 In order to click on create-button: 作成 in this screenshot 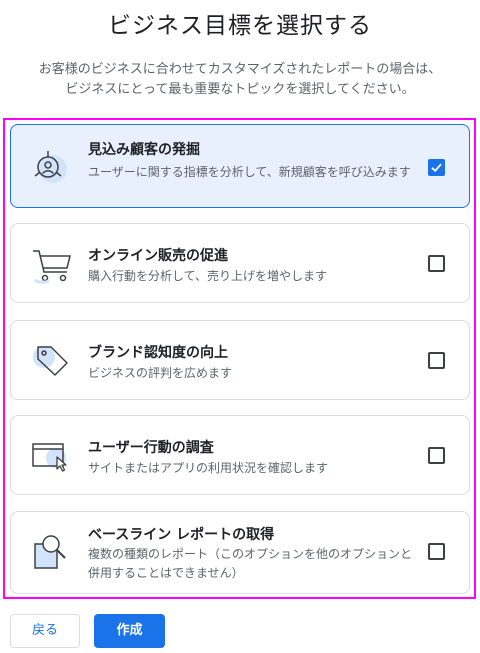, I will do `click(129, 631)`.